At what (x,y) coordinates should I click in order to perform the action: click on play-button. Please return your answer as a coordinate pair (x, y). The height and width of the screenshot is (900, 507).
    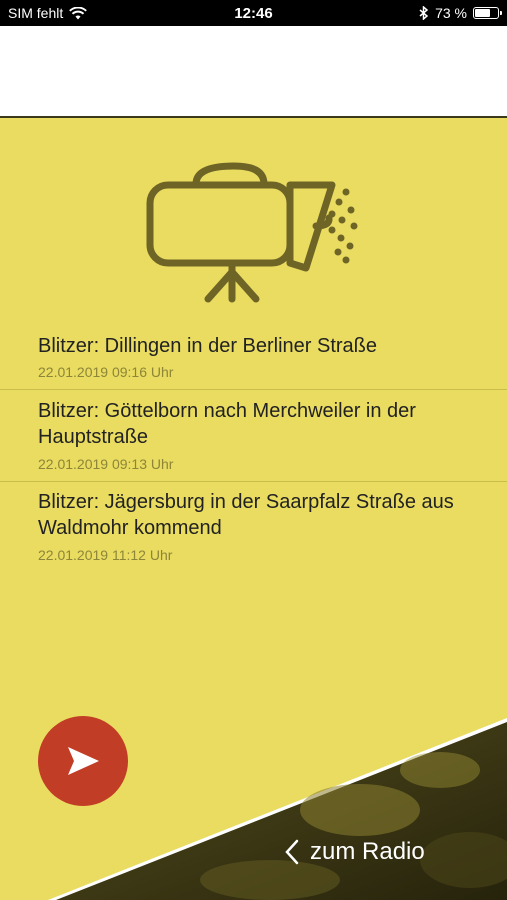
    Looking at the image, I should click on (83, 761).